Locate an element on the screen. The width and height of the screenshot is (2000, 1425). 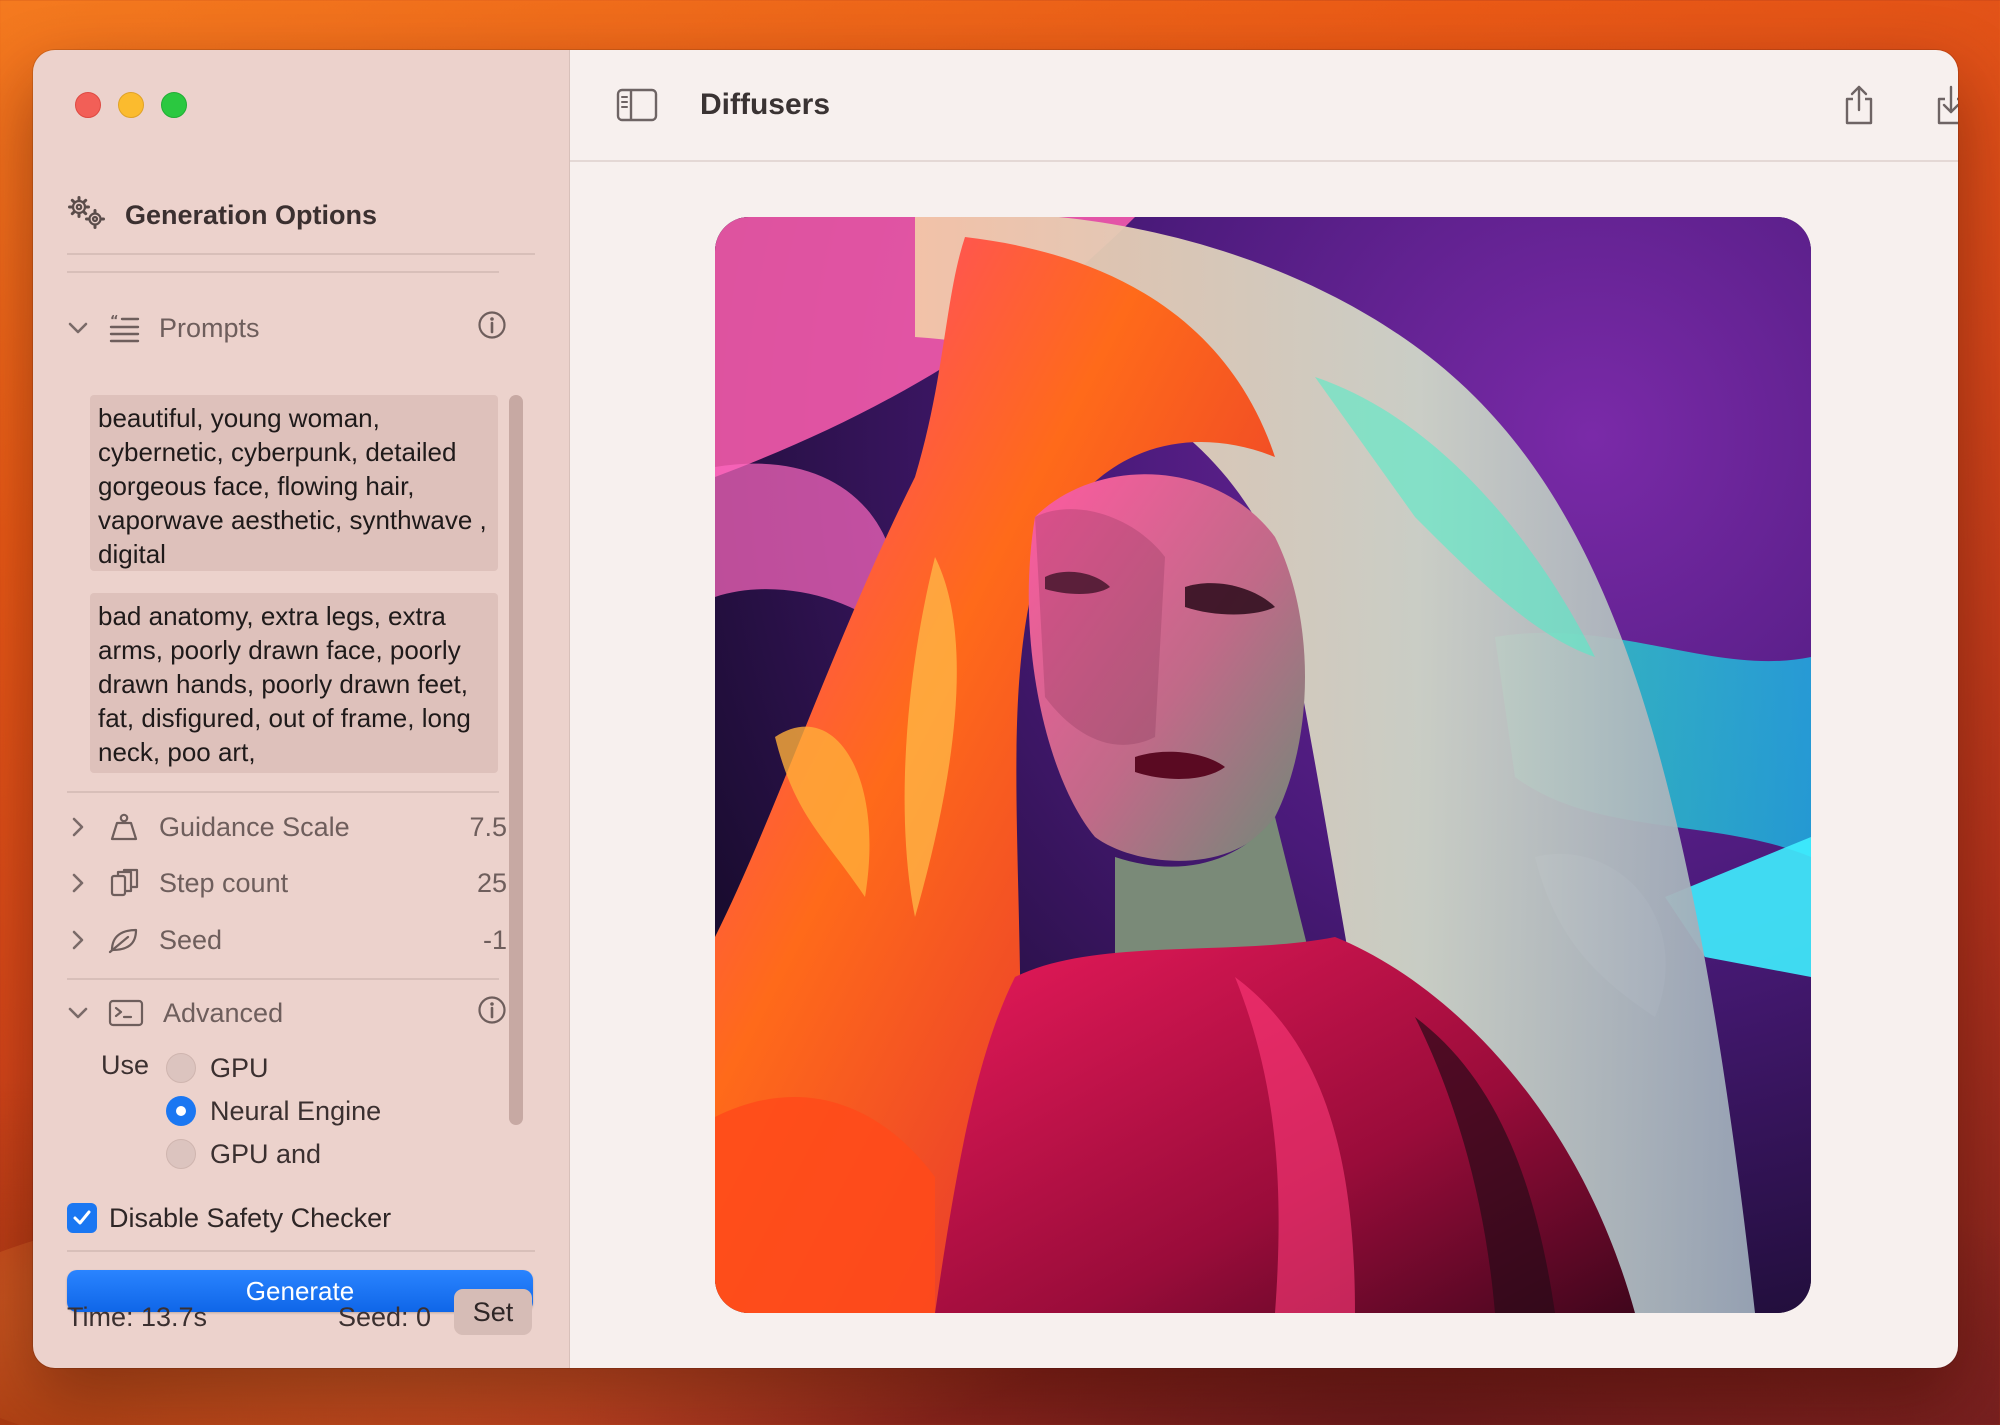
radio-label: Neural Engine is located at coordinates (296, 1110).